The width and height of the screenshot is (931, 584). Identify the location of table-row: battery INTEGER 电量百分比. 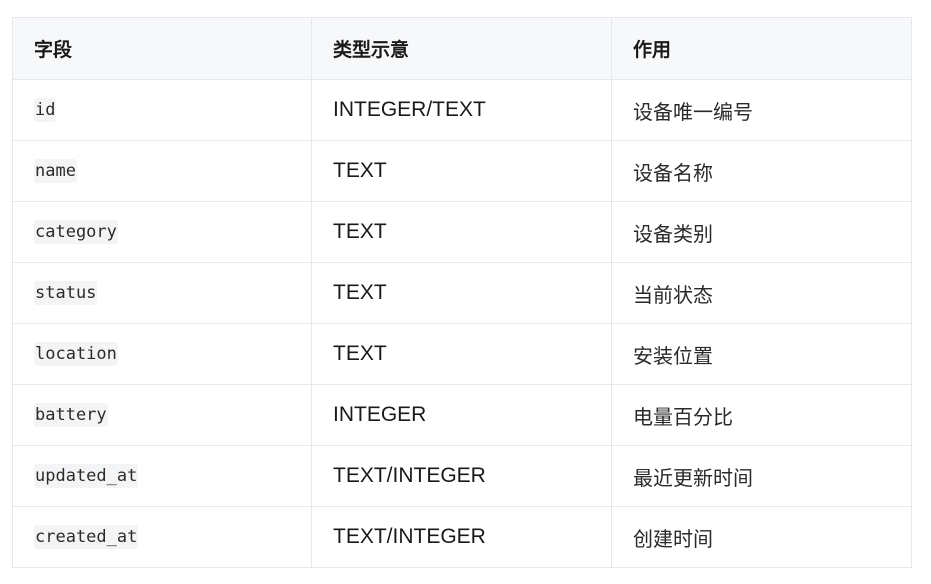
(462, 415).